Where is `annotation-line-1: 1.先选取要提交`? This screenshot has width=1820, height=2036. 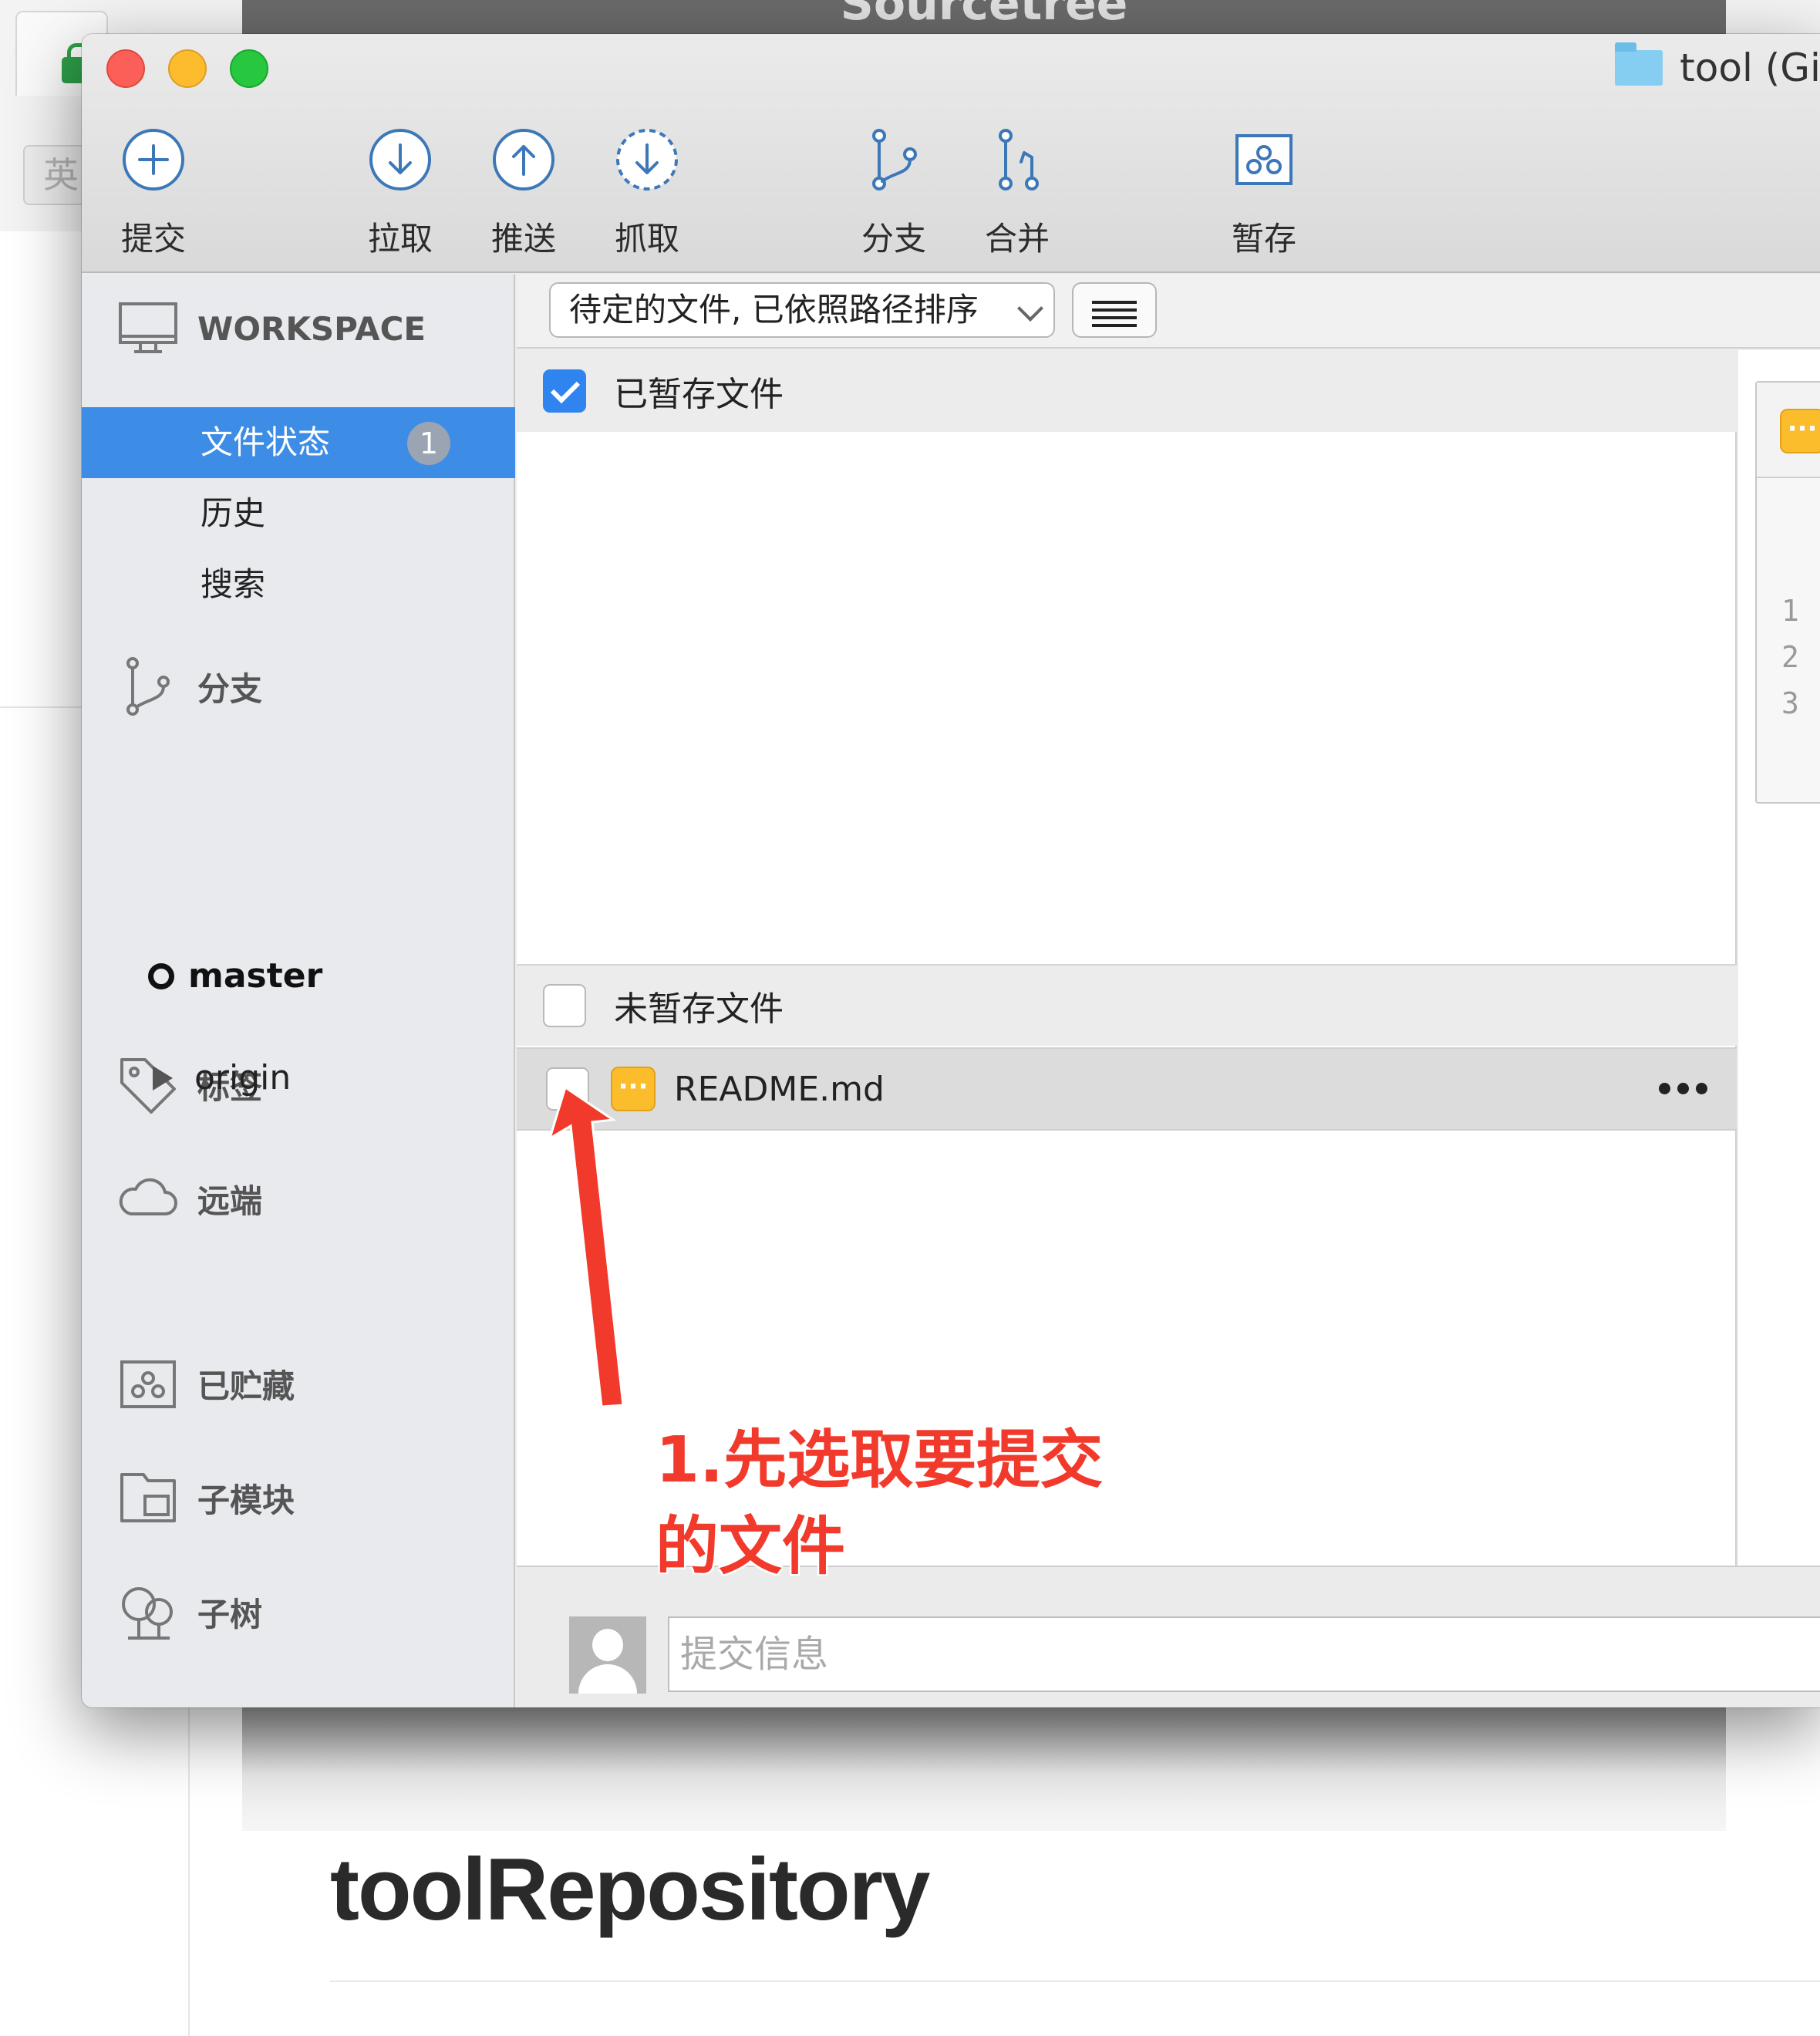 annotation-line-1: 1.先选取要提交 is located at coordinates (880, 1460).